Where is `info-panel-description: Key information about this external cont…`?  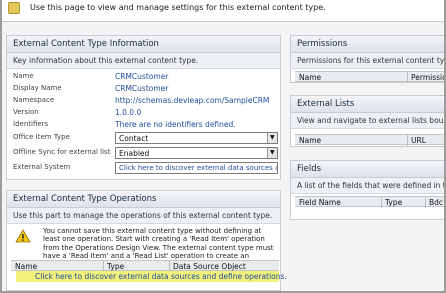
info-panel-description: Key information about this external cont… is located at coordinates (143, 61).